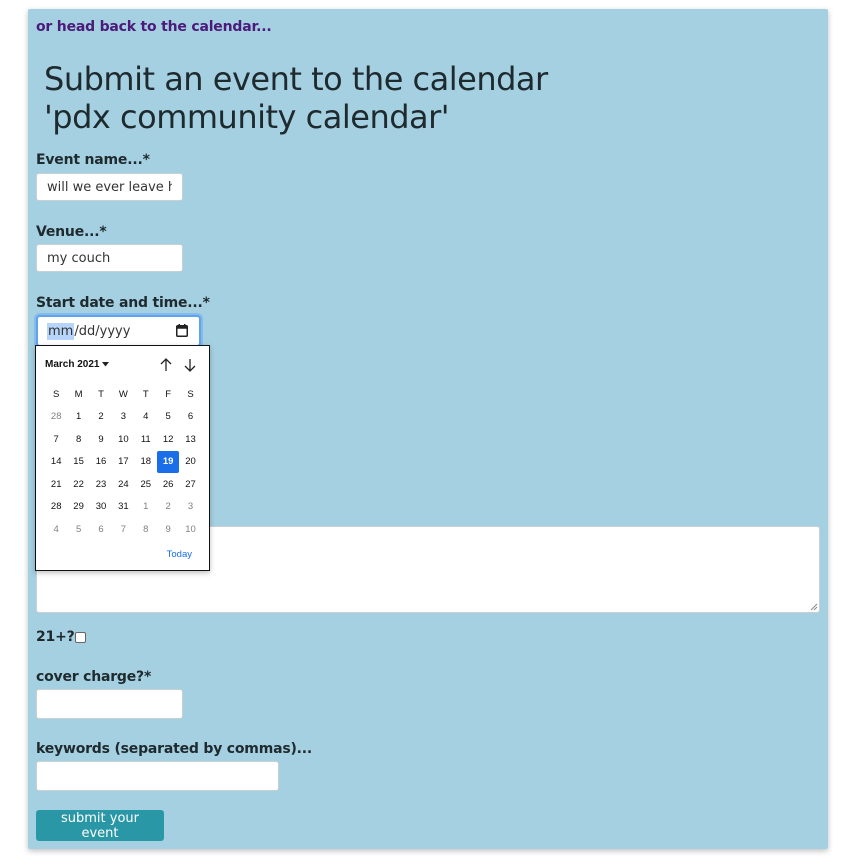 Image resolution: width=853 pixels, height=867 pixels. Describe the element at coordinates (190, 439) in the screenshot. I see `calendar-day: 13` at that location.